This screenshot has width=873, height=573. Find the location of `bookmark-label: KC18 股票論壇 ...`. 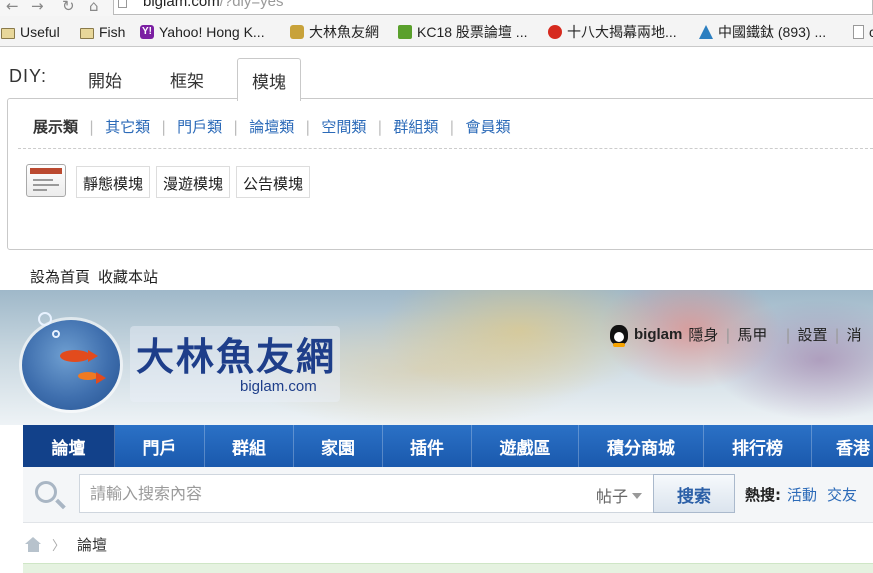

bookmark-label: KC18 股票論壇 ... is located at coordinates (472, 32).